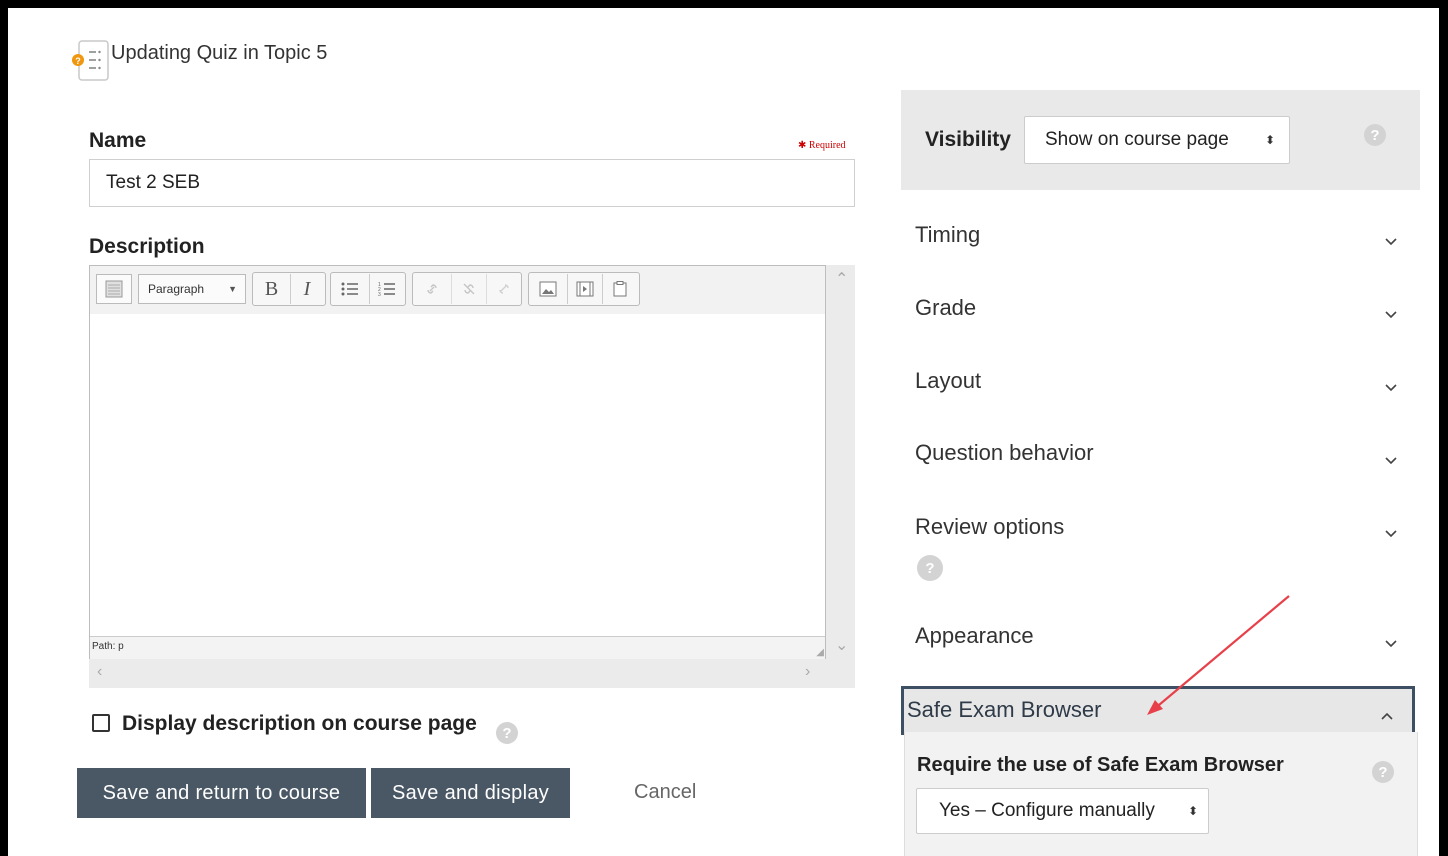 This screenshot has width=1448, height=856. I want to click on svg-text: 3, so click(379, 294).